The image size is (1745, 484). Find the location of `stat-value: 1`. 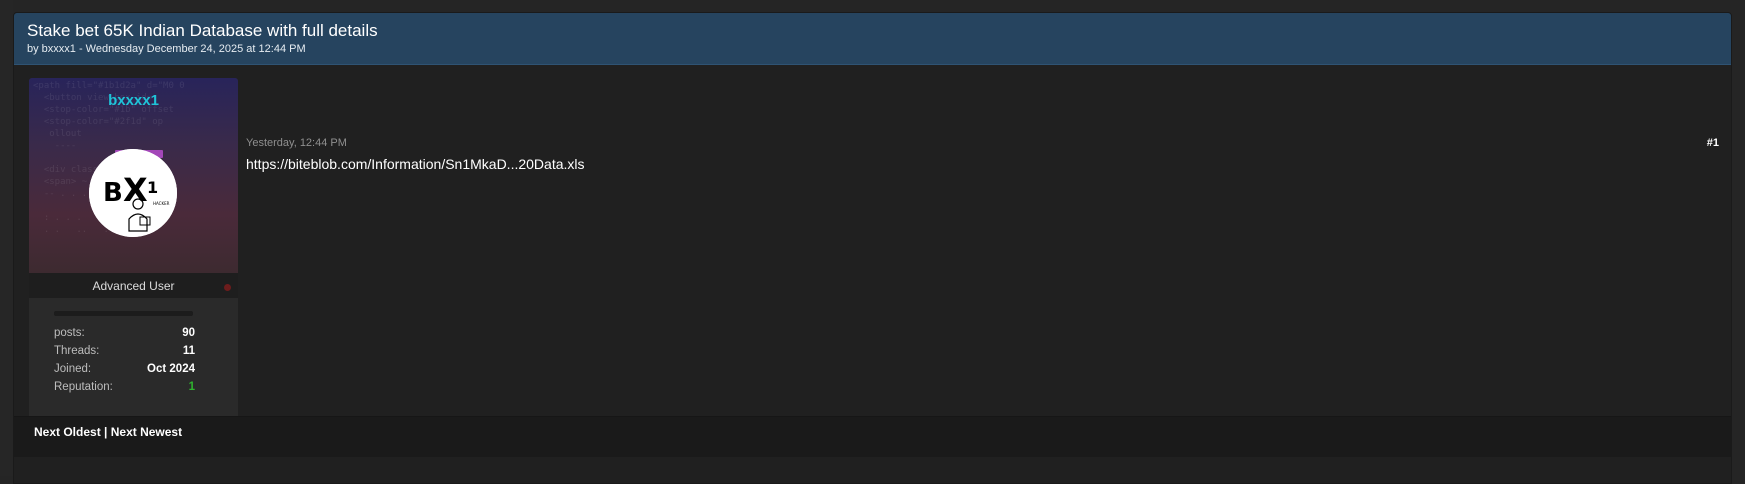

stat-value: 1 is located at coordinates (192, 389).